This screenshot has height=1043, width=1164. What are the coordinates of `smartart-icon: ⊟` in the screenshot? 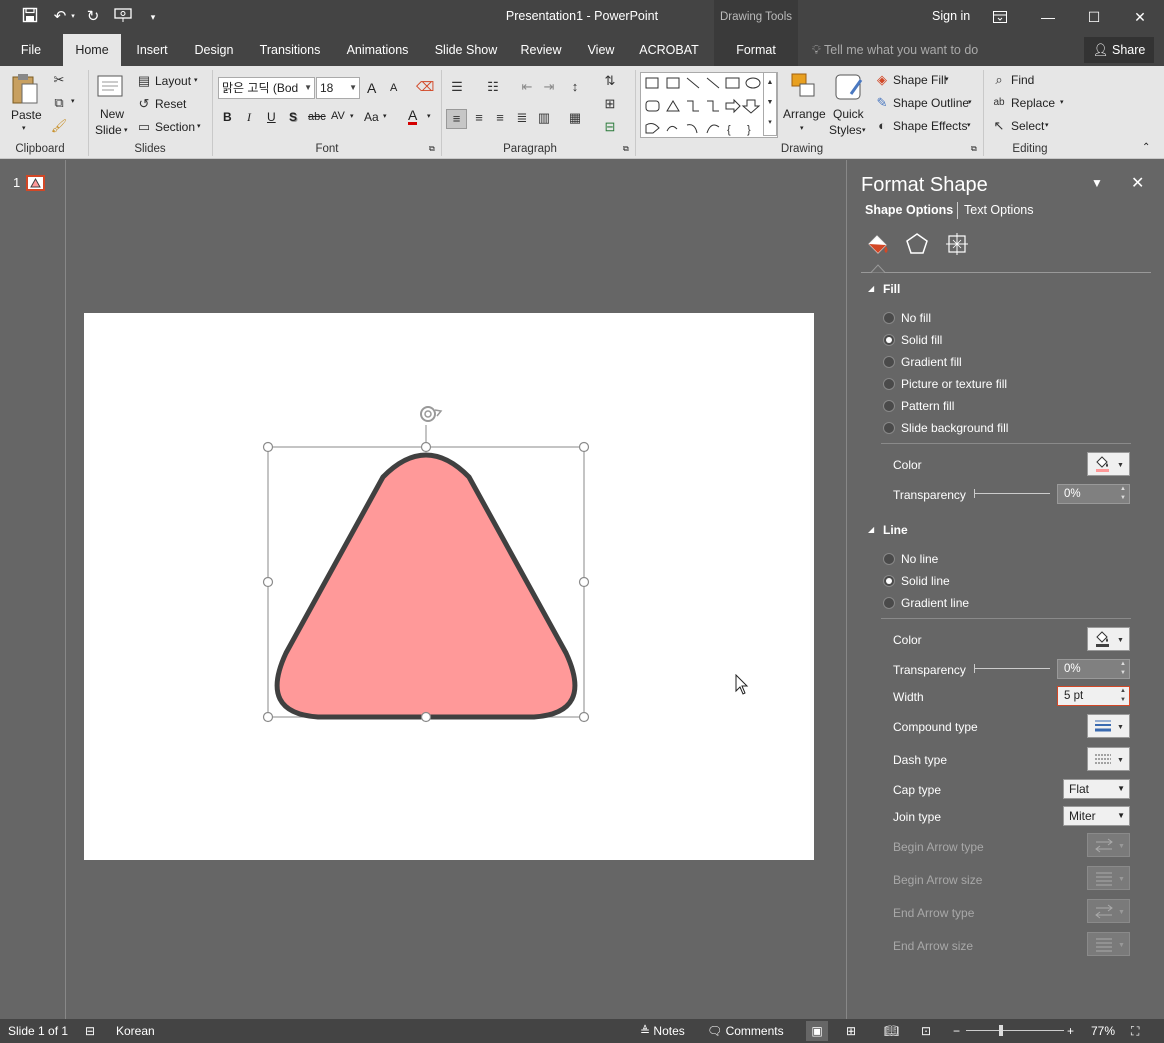 It's located at (610, 127).